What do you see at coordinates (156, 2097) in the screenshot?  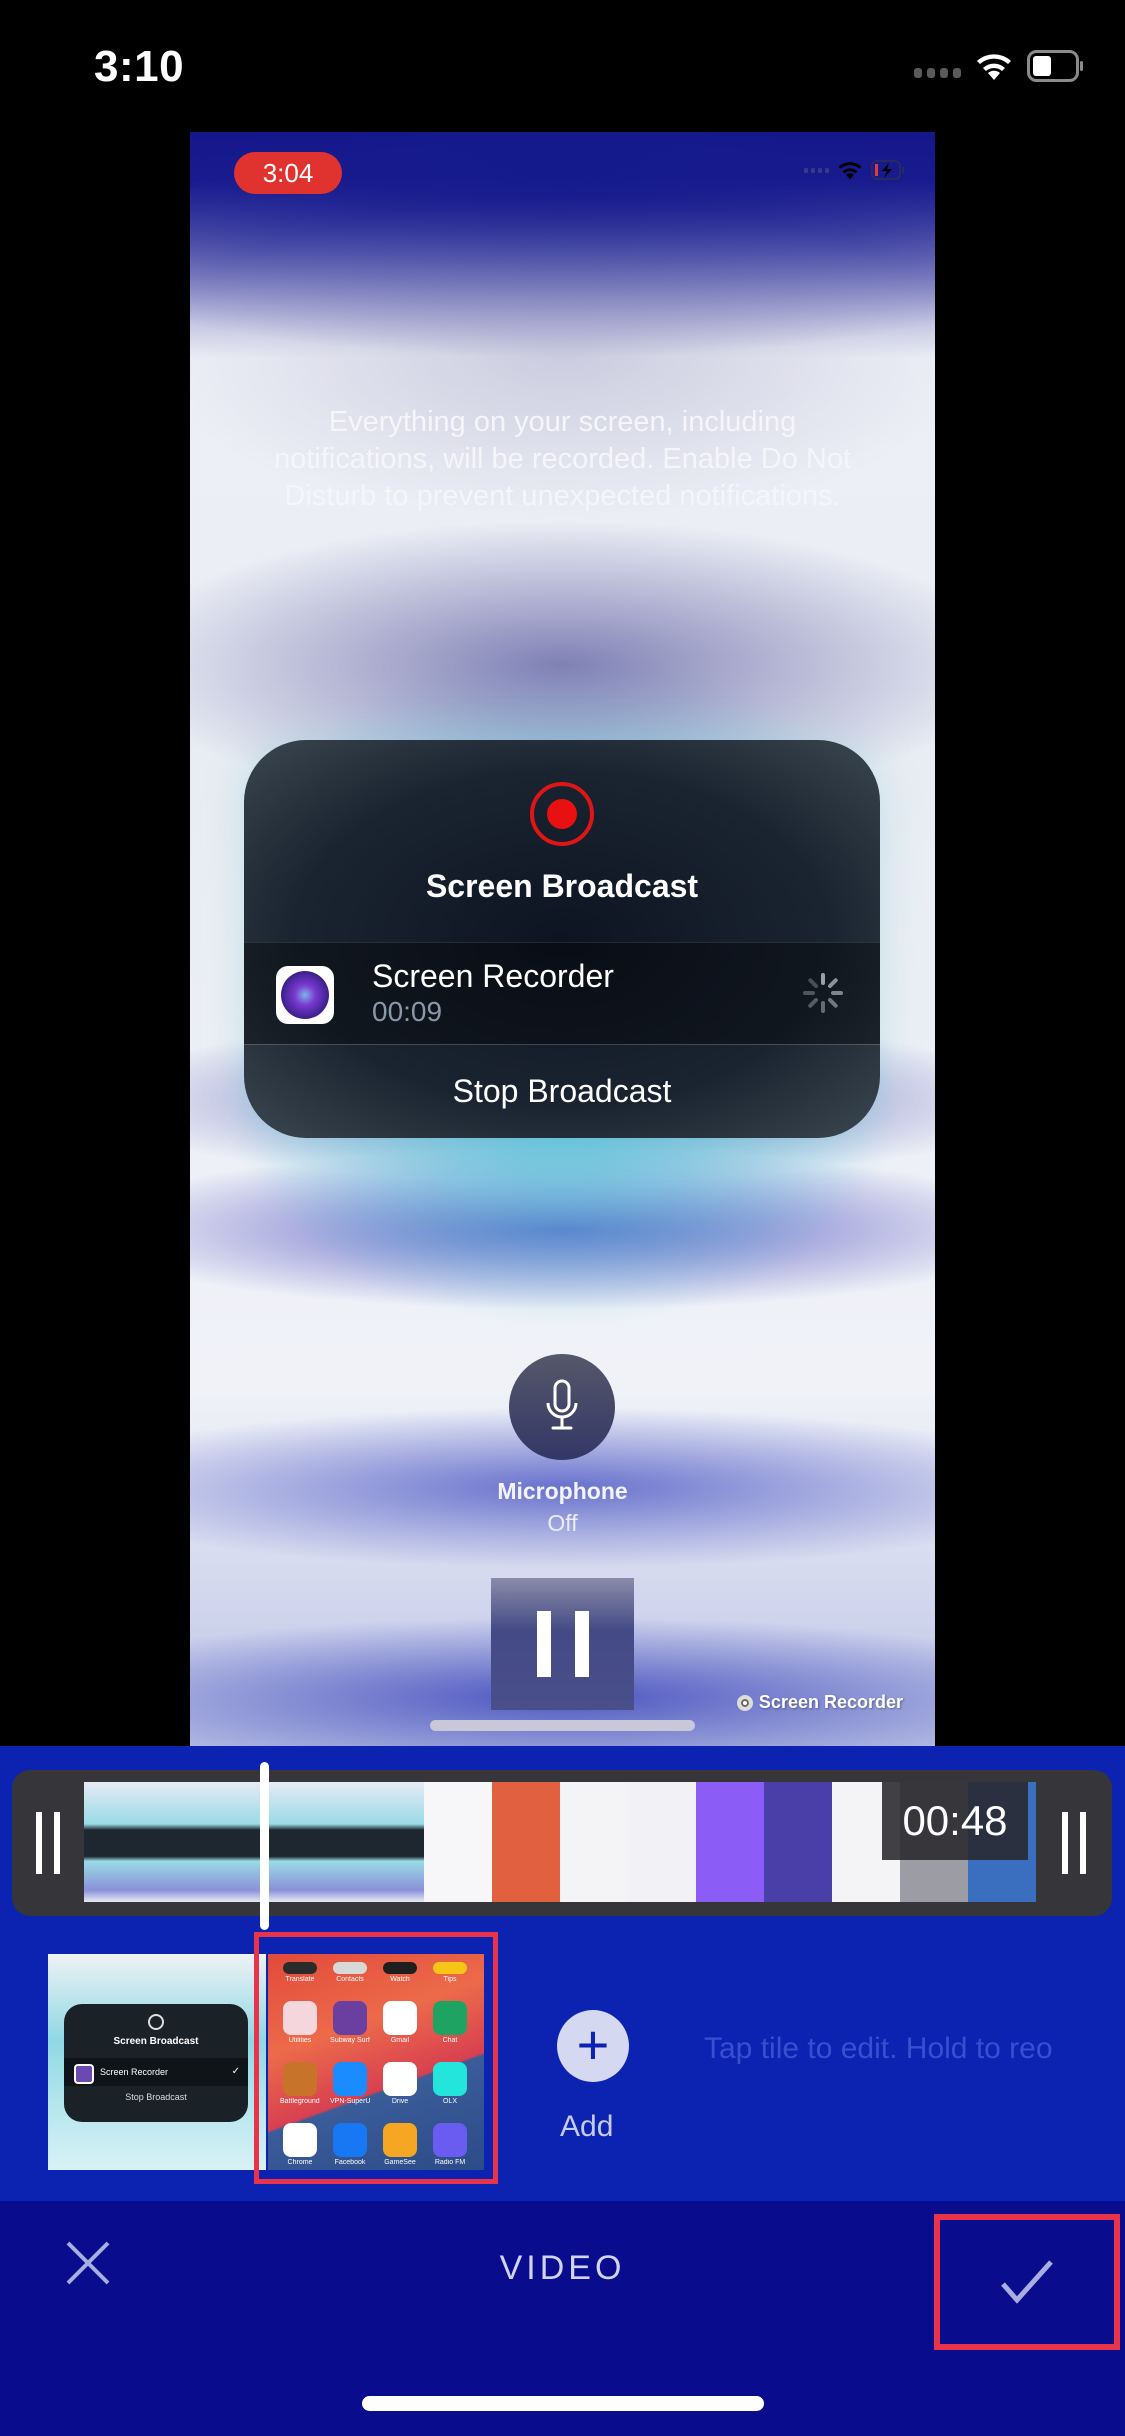 I see `thumb-stop: Stop Broadcast` at bounding box center [156, 2097].